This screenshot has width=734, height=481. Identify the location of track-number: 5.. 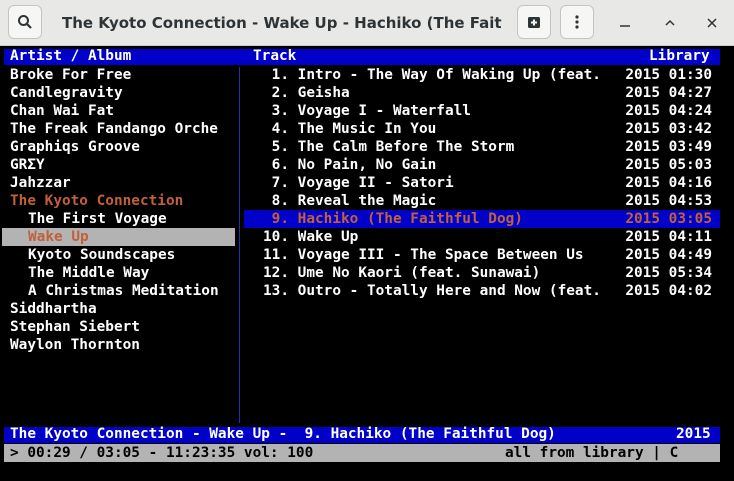
(280, 147).